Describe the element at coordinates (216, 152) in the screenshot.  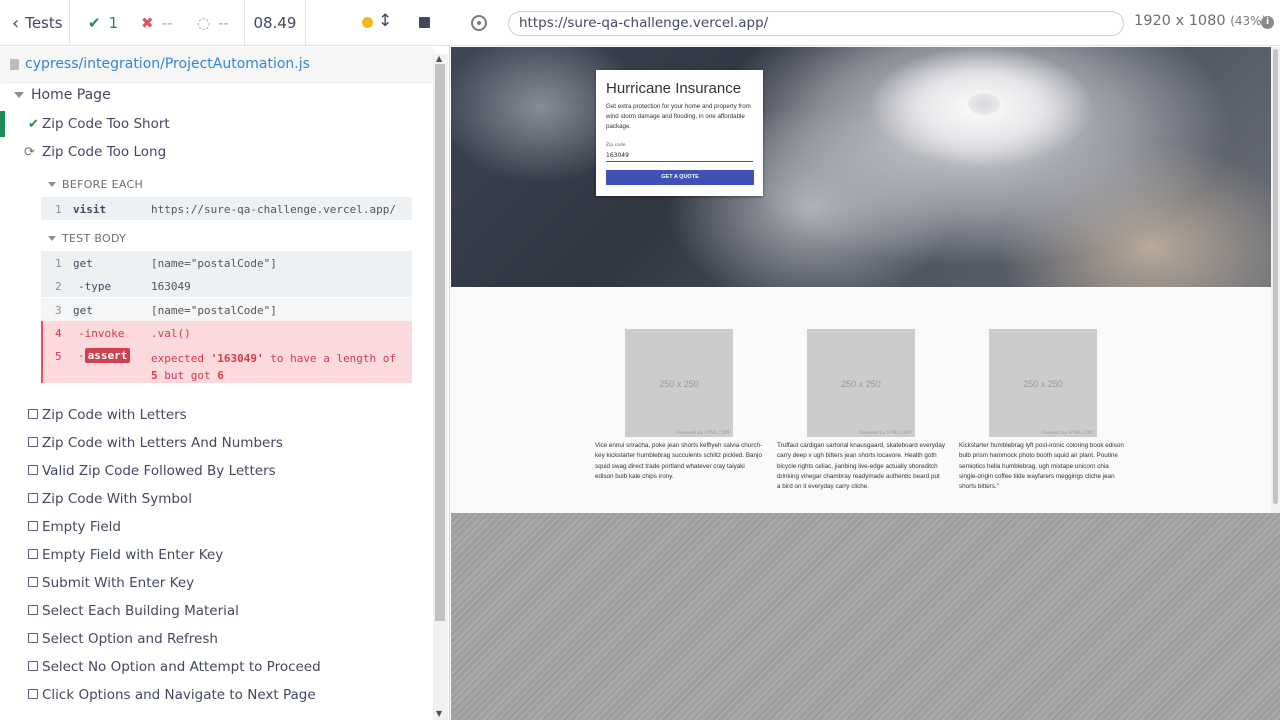
I see `test-item: ⟳ Zip Code Too Long` at that location.